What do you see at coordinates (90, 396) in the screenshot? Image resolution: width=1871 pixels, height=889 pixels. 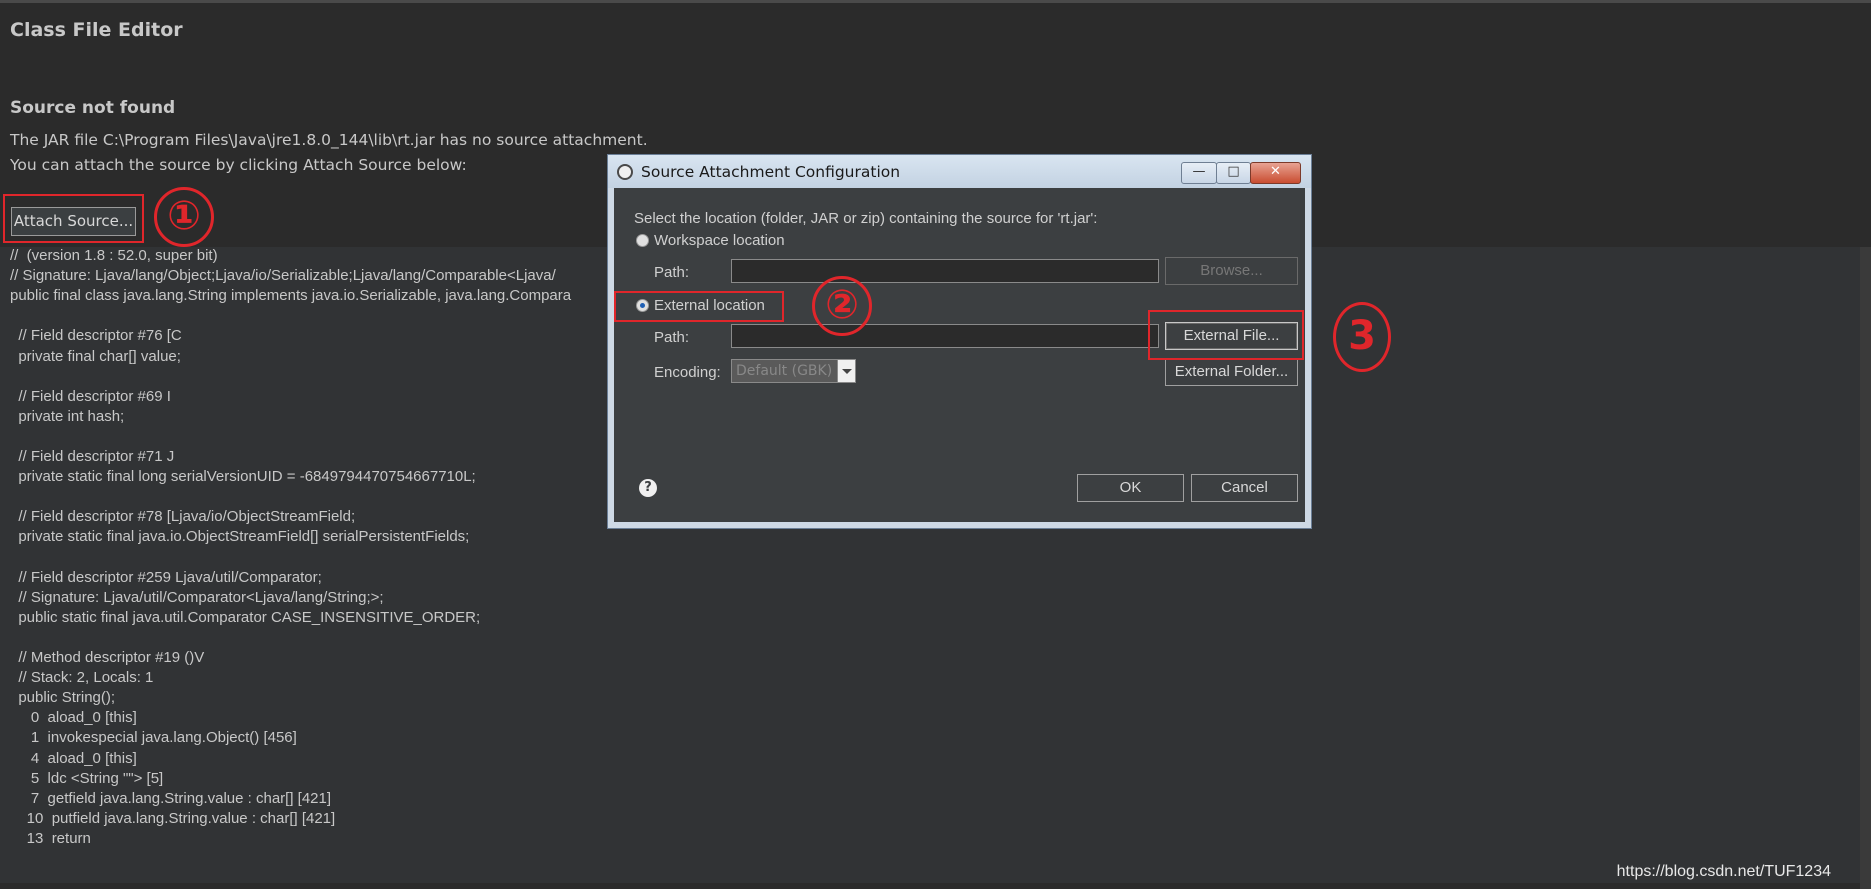 I see `code-line: // Field descriptor #69 I` at bounding box center [90, 396].